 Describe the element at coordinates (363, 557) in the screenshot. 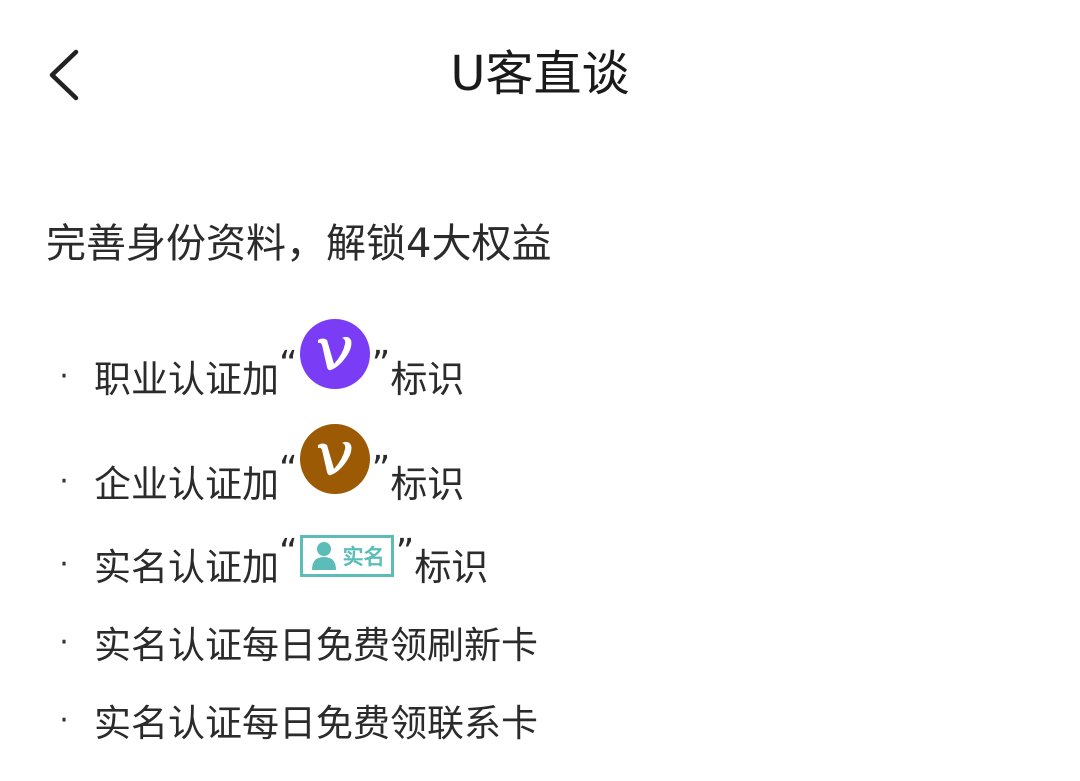

I see `realname-badge-label: 实名` at that location.